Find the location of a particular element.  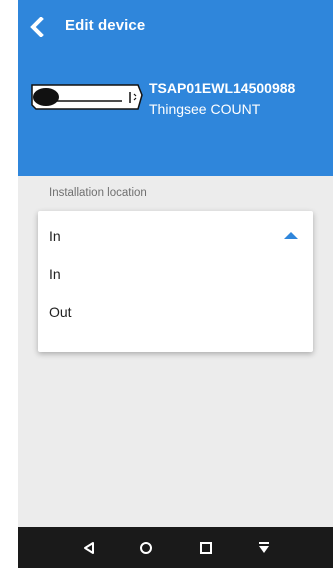

installation-location-label: Installation location is located at coordinates (98, 193).